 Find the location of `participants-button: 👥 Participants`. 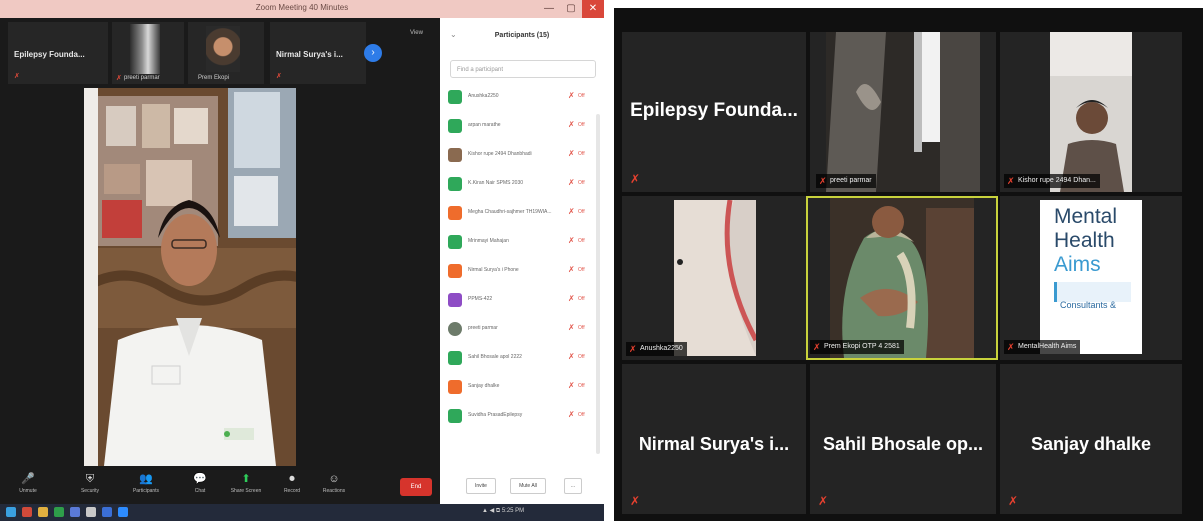

participants-button: 👥 Participants is located at coordinates (146, 487).